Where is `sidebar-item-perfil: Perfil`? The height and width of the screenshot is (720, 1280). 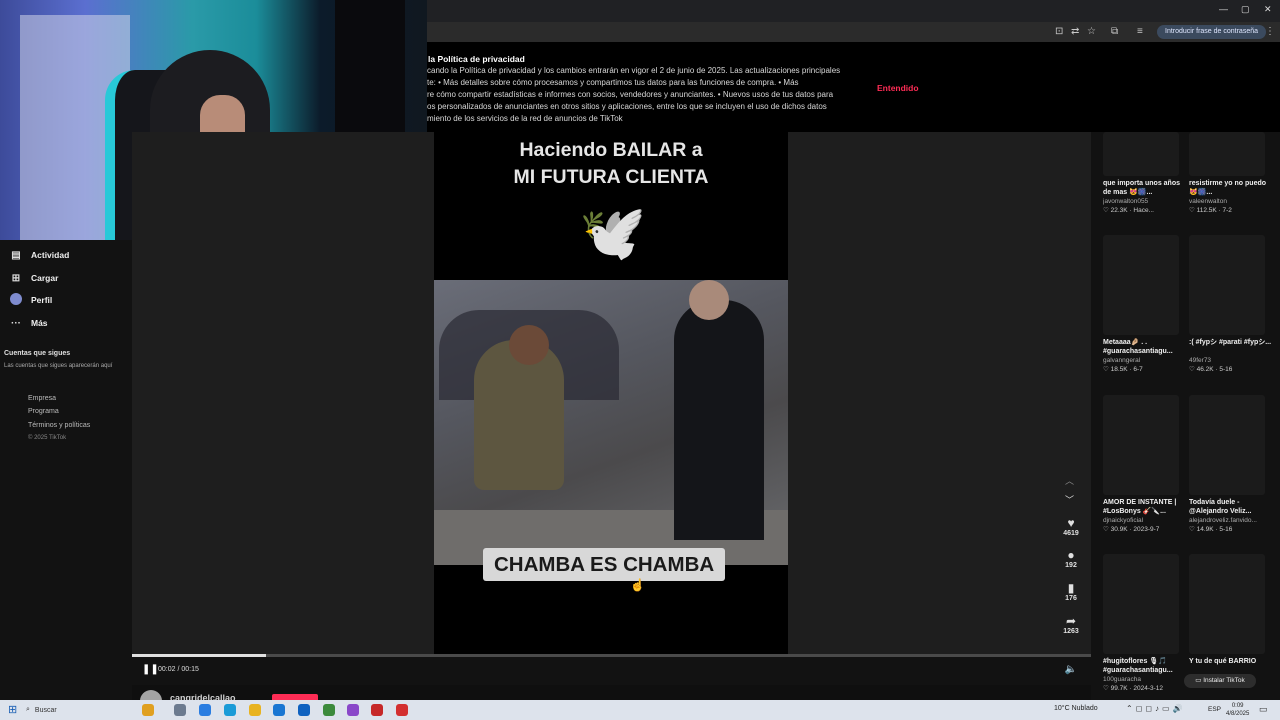 sidebar-item-perfil: Perfil is located at coordinates (31, 300).